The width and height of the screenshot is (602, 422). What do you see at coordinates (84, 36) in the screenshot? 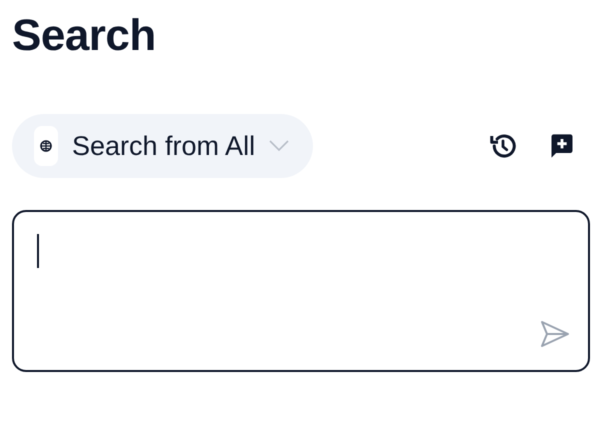
I see `page-title: Search` at bounding box center [84, 36].